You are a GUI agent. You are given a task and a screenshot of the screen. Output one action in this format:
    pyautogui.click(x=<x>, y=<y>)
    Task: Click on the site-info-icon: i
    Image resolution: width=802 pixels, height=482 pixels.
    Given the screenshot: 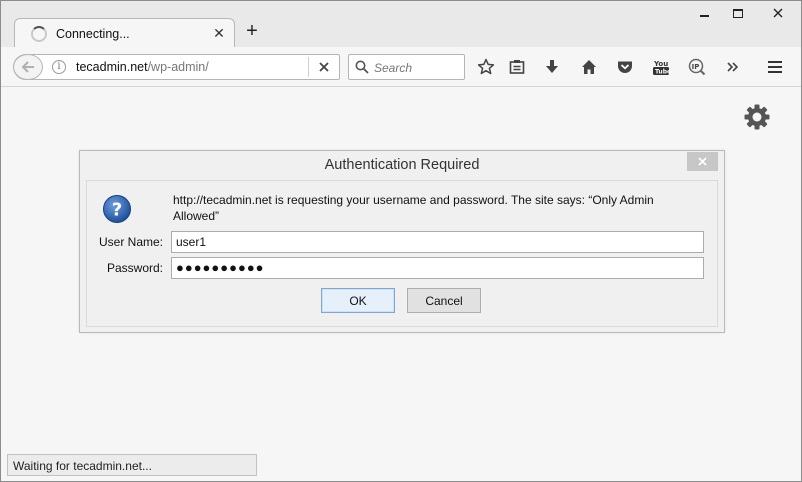 What is the action you would take?
    pyautogui.click(x=59, y=67)
    